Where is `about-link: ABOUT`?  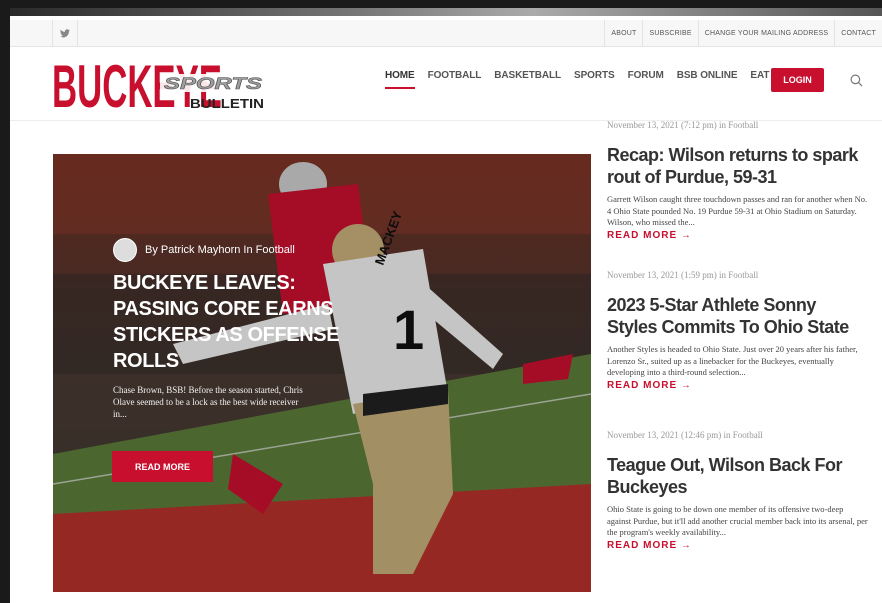
about-link: ABOUT is located at coordinates (623, 33).